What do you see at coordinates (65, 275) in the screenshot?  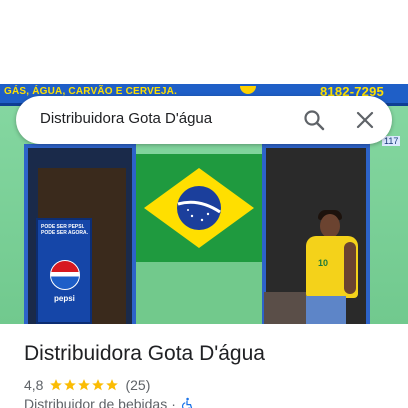 I see `pepsi-logo-icon` at bounding box center [65, 275].